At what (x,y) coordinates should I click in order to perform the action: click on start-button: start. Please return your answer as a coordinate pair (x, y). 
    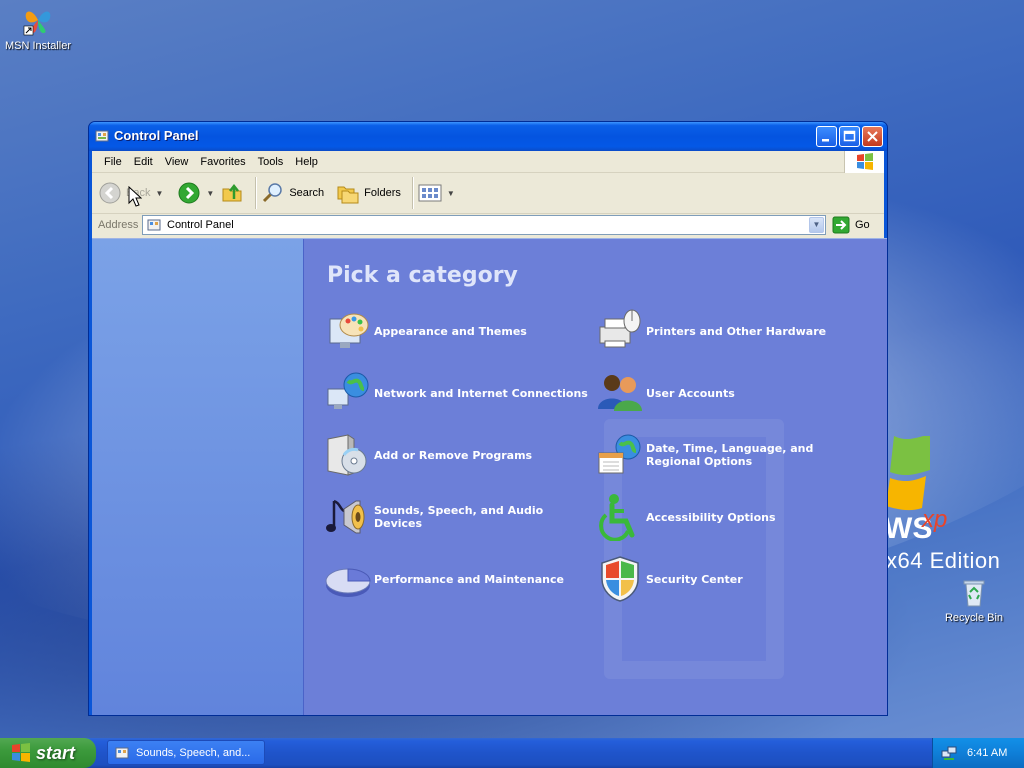
    Looking at the image, I should click on (48, 753).